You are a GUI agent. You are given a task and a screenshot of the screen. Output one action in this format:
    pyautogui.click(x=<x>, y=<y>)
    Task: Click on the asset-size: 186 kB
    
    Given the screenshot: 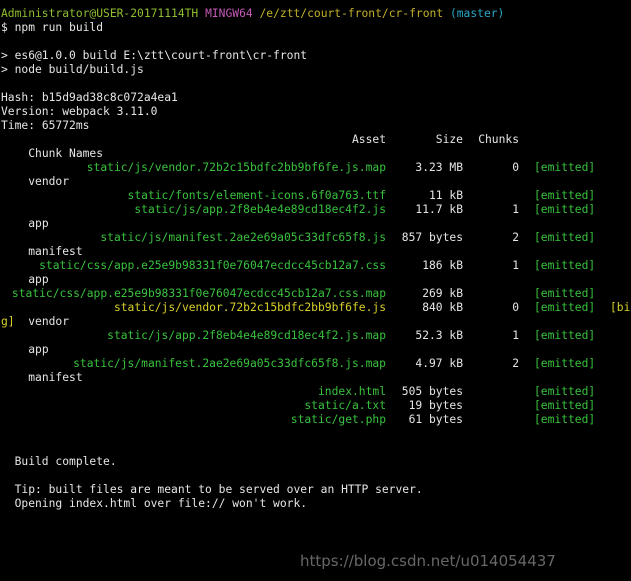 What is the action you would take?
    pyautogui.click(x=442, y=265)
    